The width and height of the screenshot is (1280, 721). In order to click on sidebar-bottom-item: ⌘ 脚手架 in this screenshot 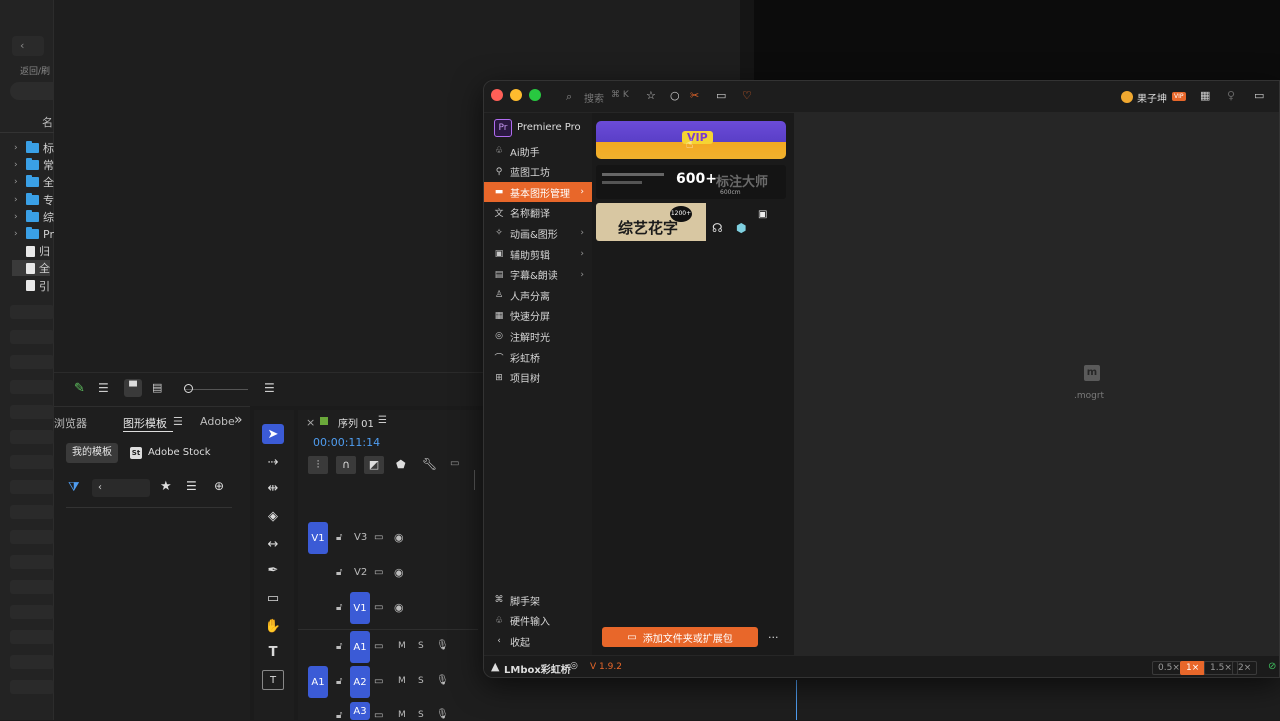, I will do `click(538, 600)`.